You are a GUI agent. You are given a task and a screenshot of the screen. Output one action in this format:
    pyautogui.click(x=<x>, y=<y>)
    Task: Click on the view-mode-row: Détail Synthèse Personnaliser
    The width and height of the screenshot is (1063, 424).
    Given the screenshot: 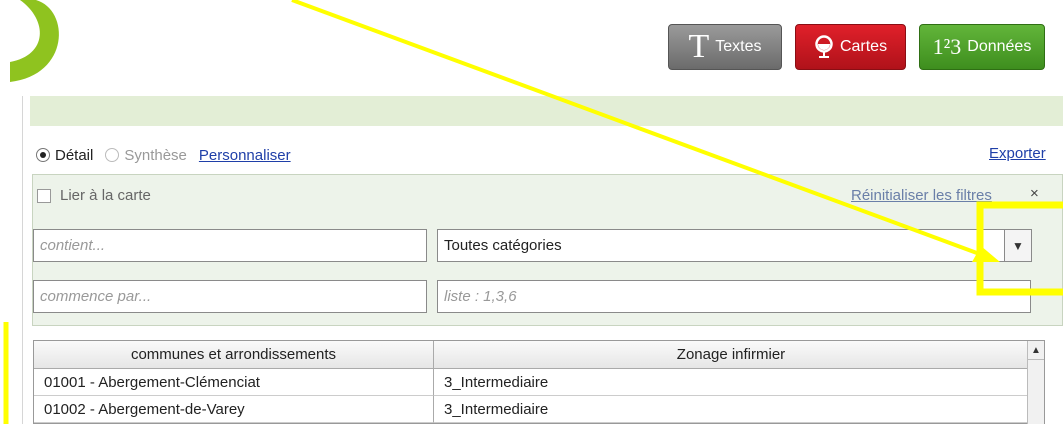 What is the action you would take?
    pyautogui.click(x=163, y=155)
    